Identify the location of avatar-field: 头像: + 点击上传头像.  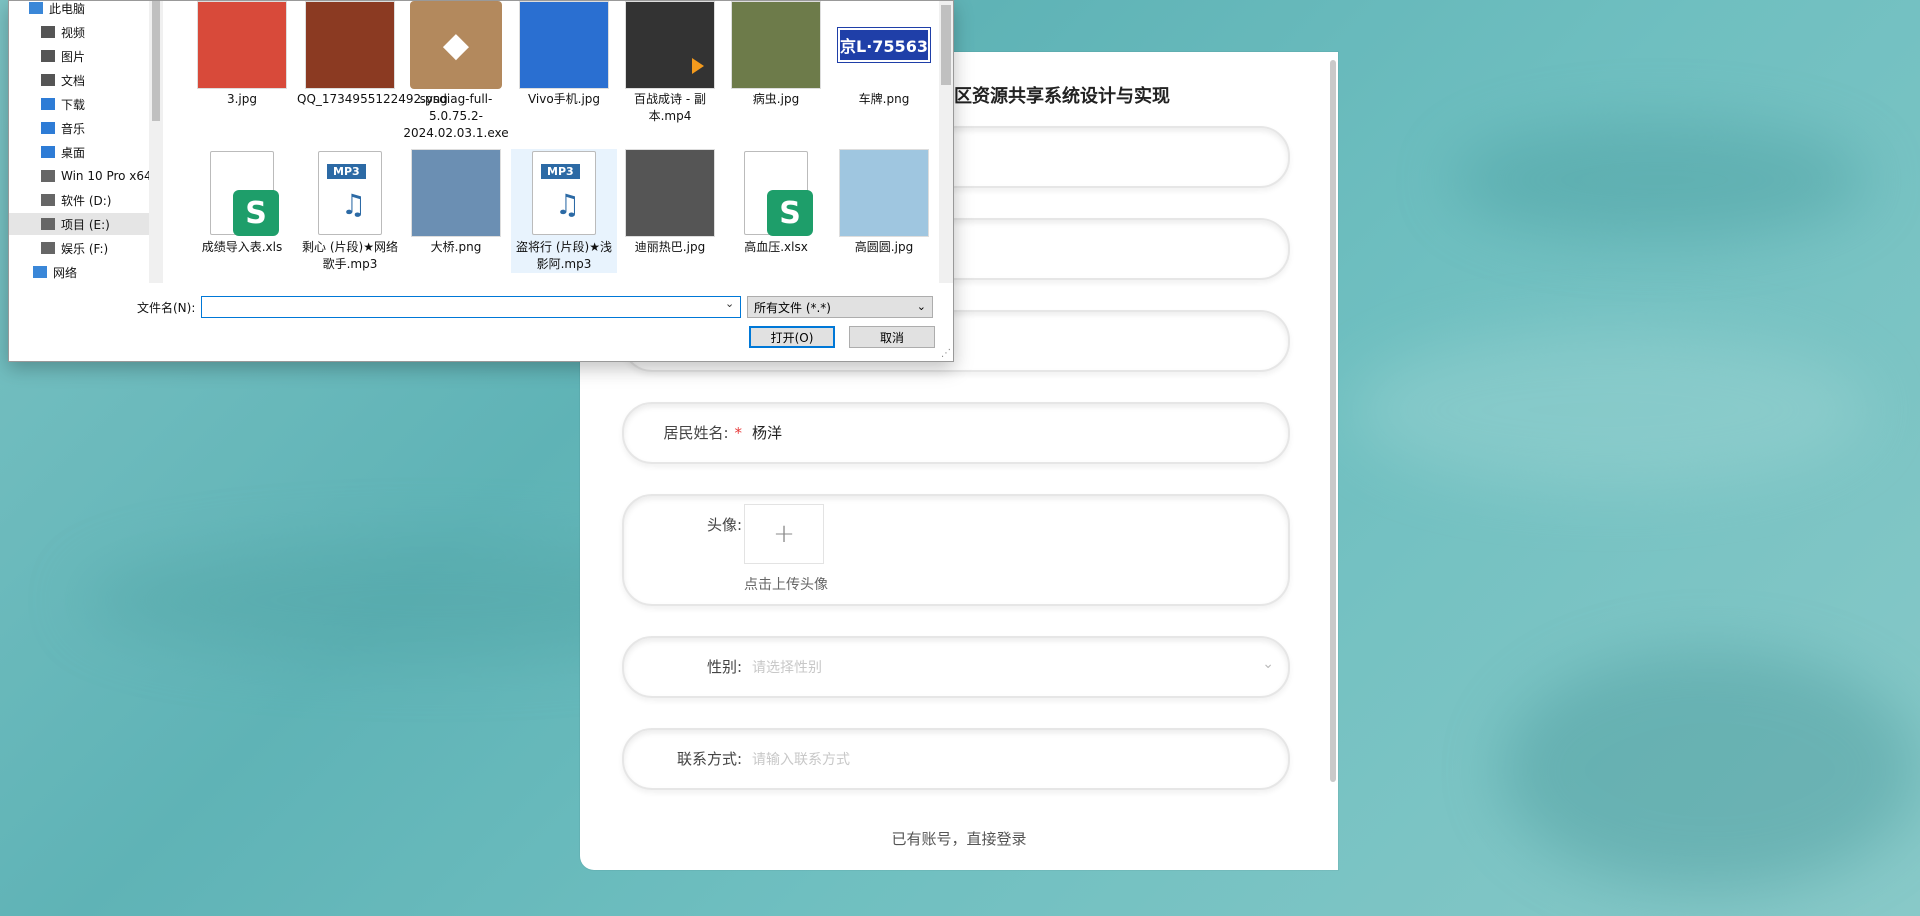
(956, 550).